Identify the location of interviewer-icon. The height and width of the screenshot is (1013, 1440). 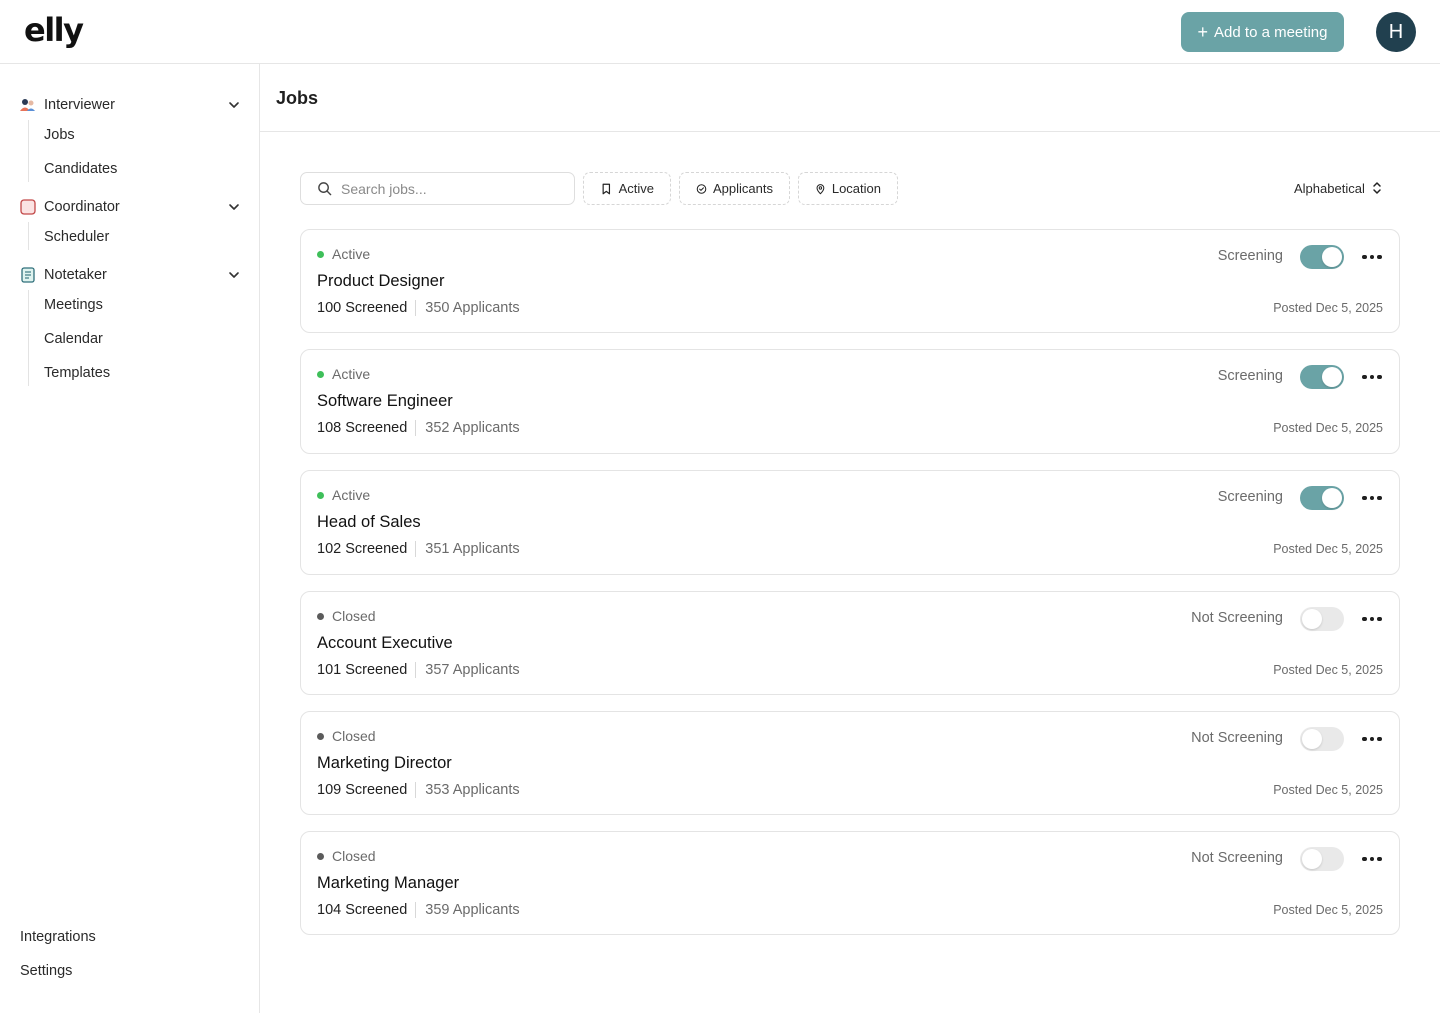
(27, 105).